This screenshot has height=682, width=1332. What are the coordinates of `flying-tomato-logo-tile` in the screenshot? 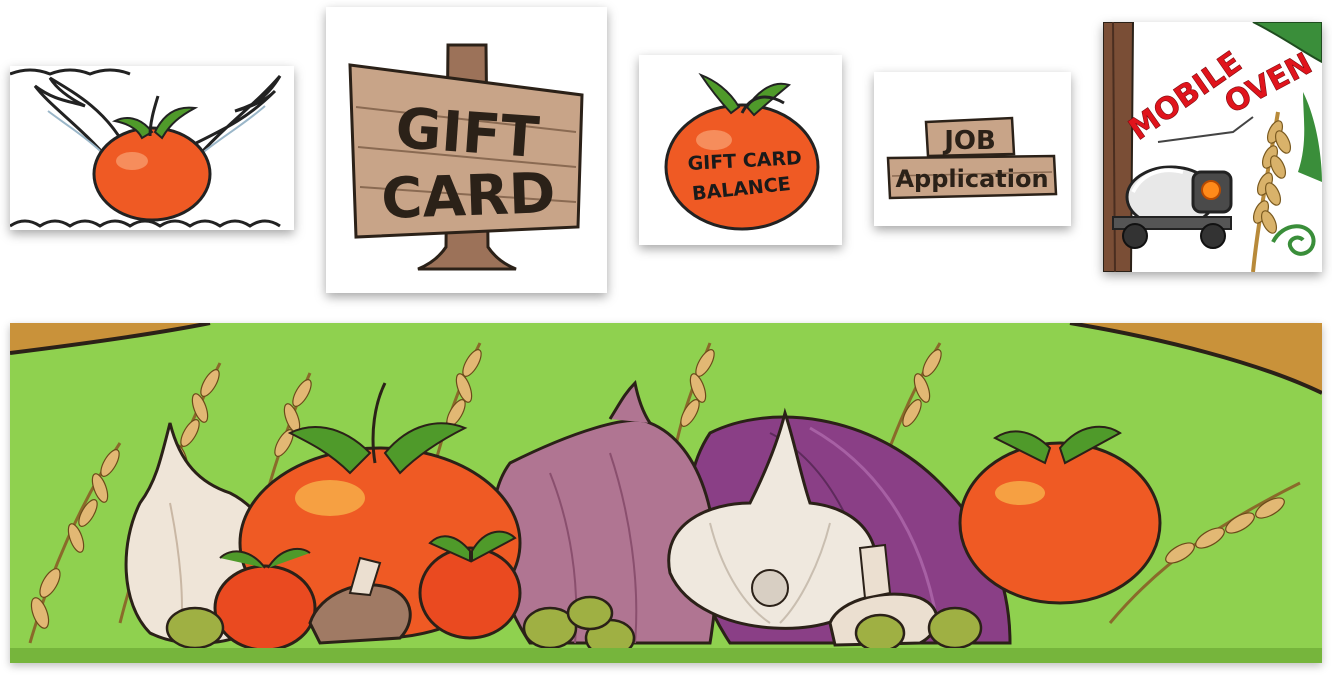 It's located at (152, 148).